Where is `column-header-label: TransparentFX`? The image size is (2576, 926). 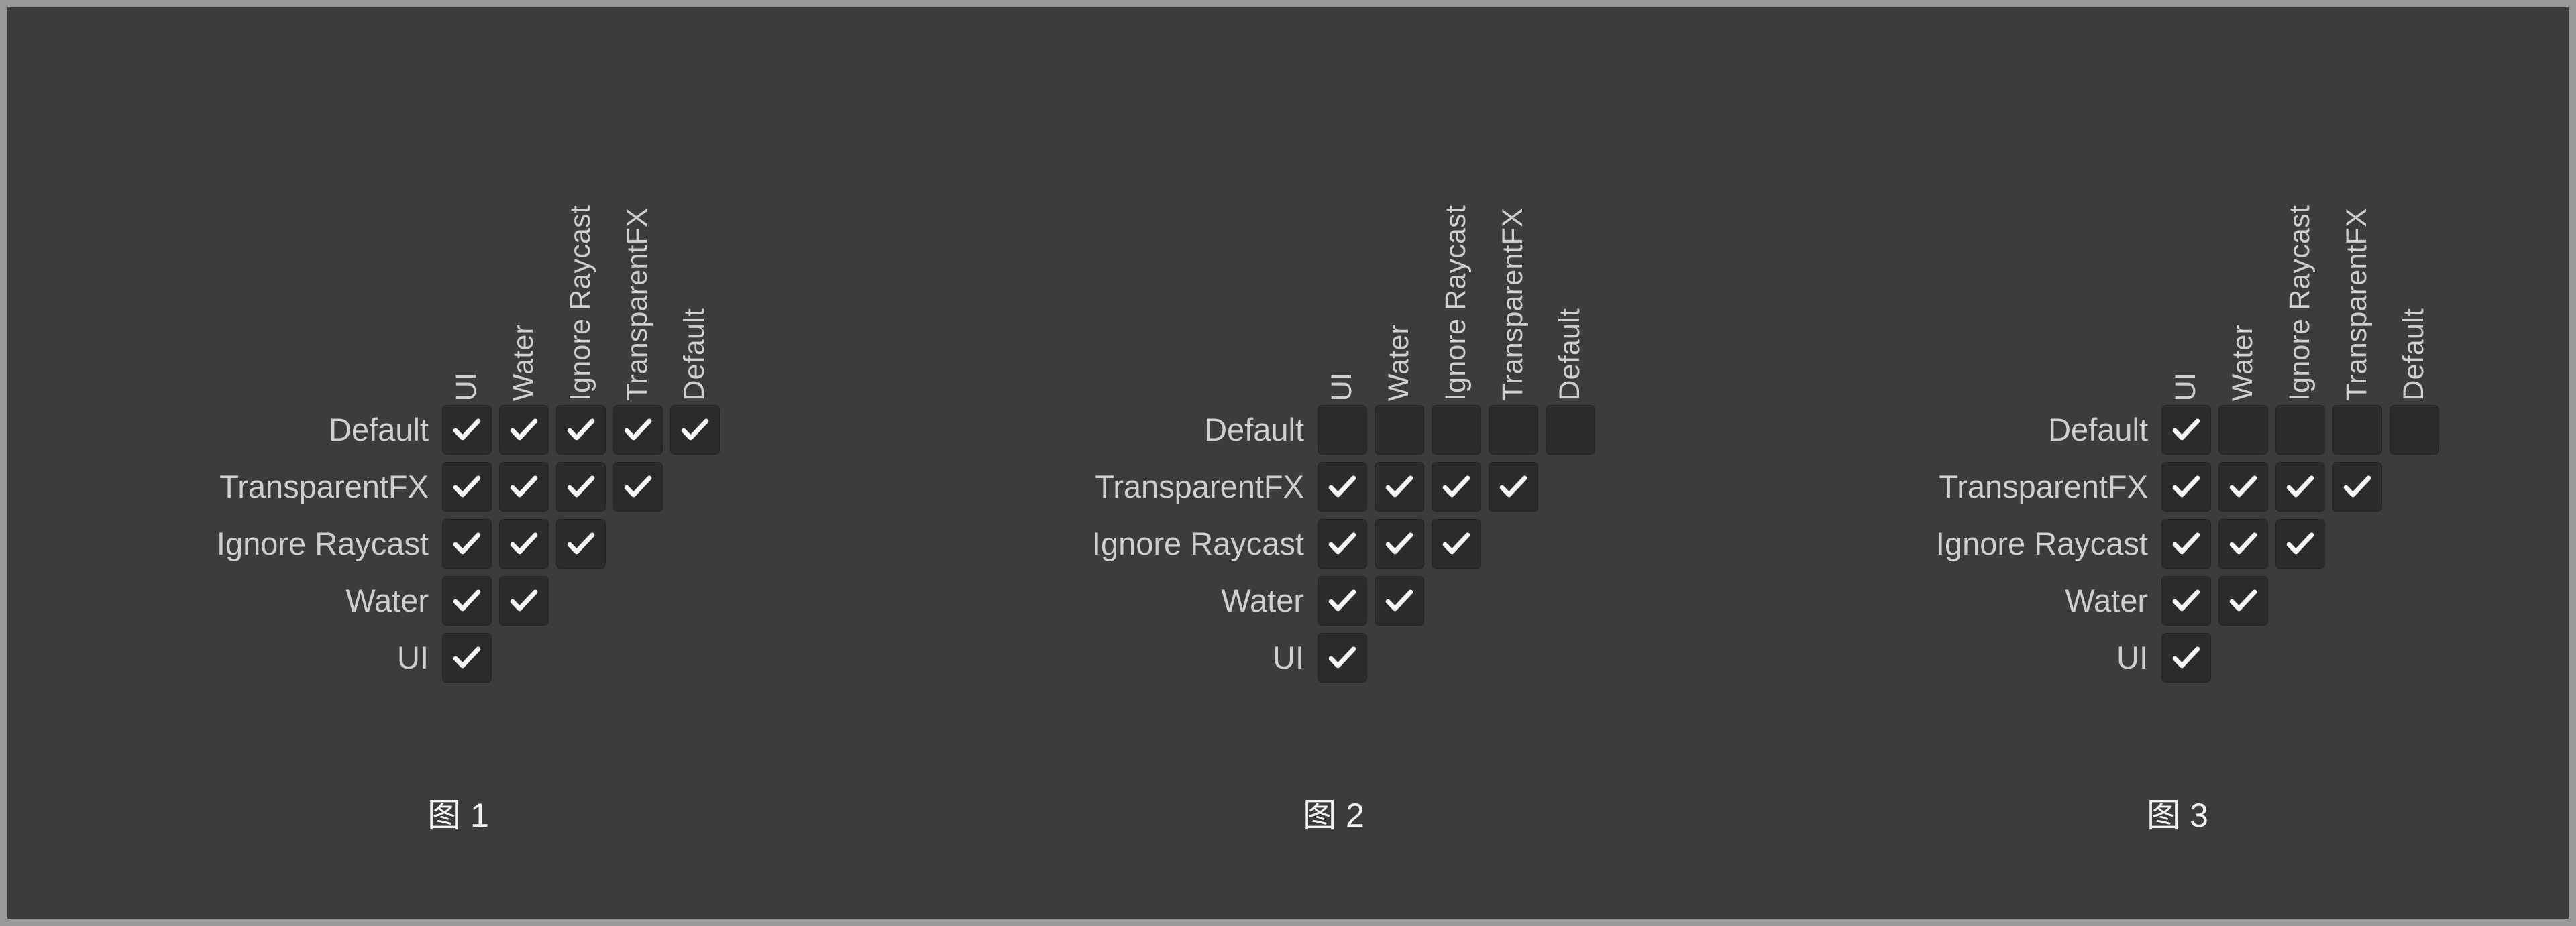 column-header-label: TransparentFX is located at coordinates (2357, 304).